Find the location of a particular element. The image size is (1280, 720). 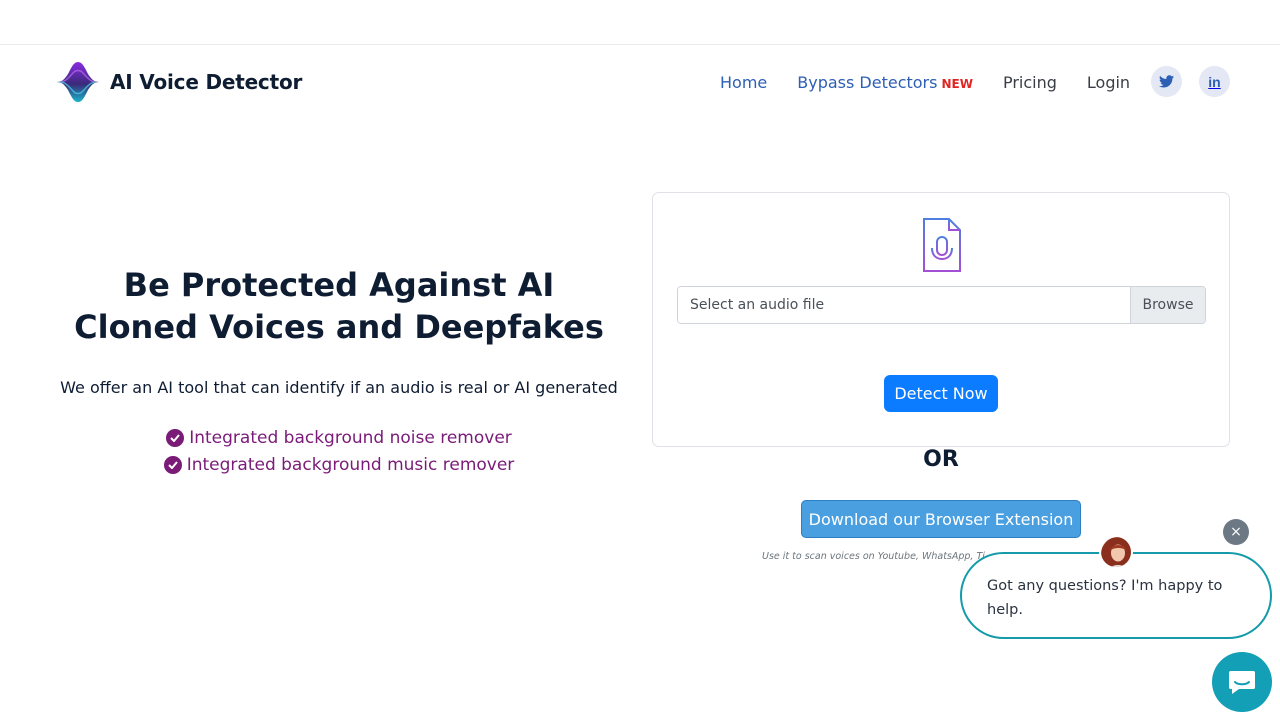

audio-file-icon is located at coordinates (942, 245).